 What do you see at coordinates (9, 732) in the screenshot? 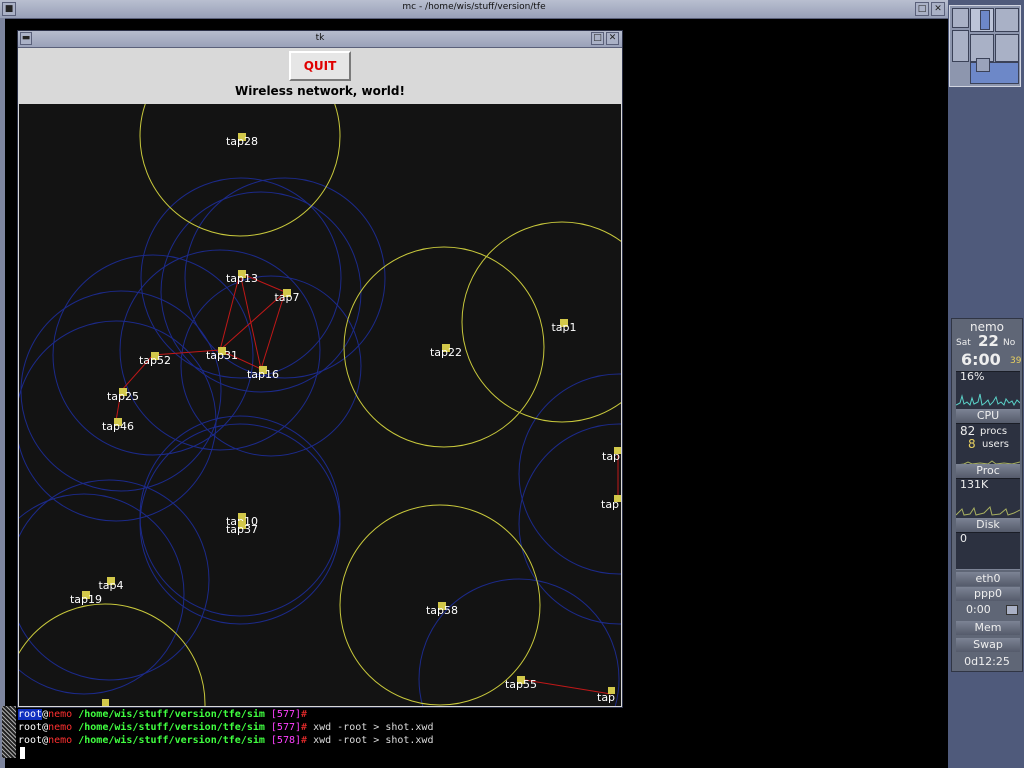
I see `terminal-scrollbar` at bounding box center [9, 732].